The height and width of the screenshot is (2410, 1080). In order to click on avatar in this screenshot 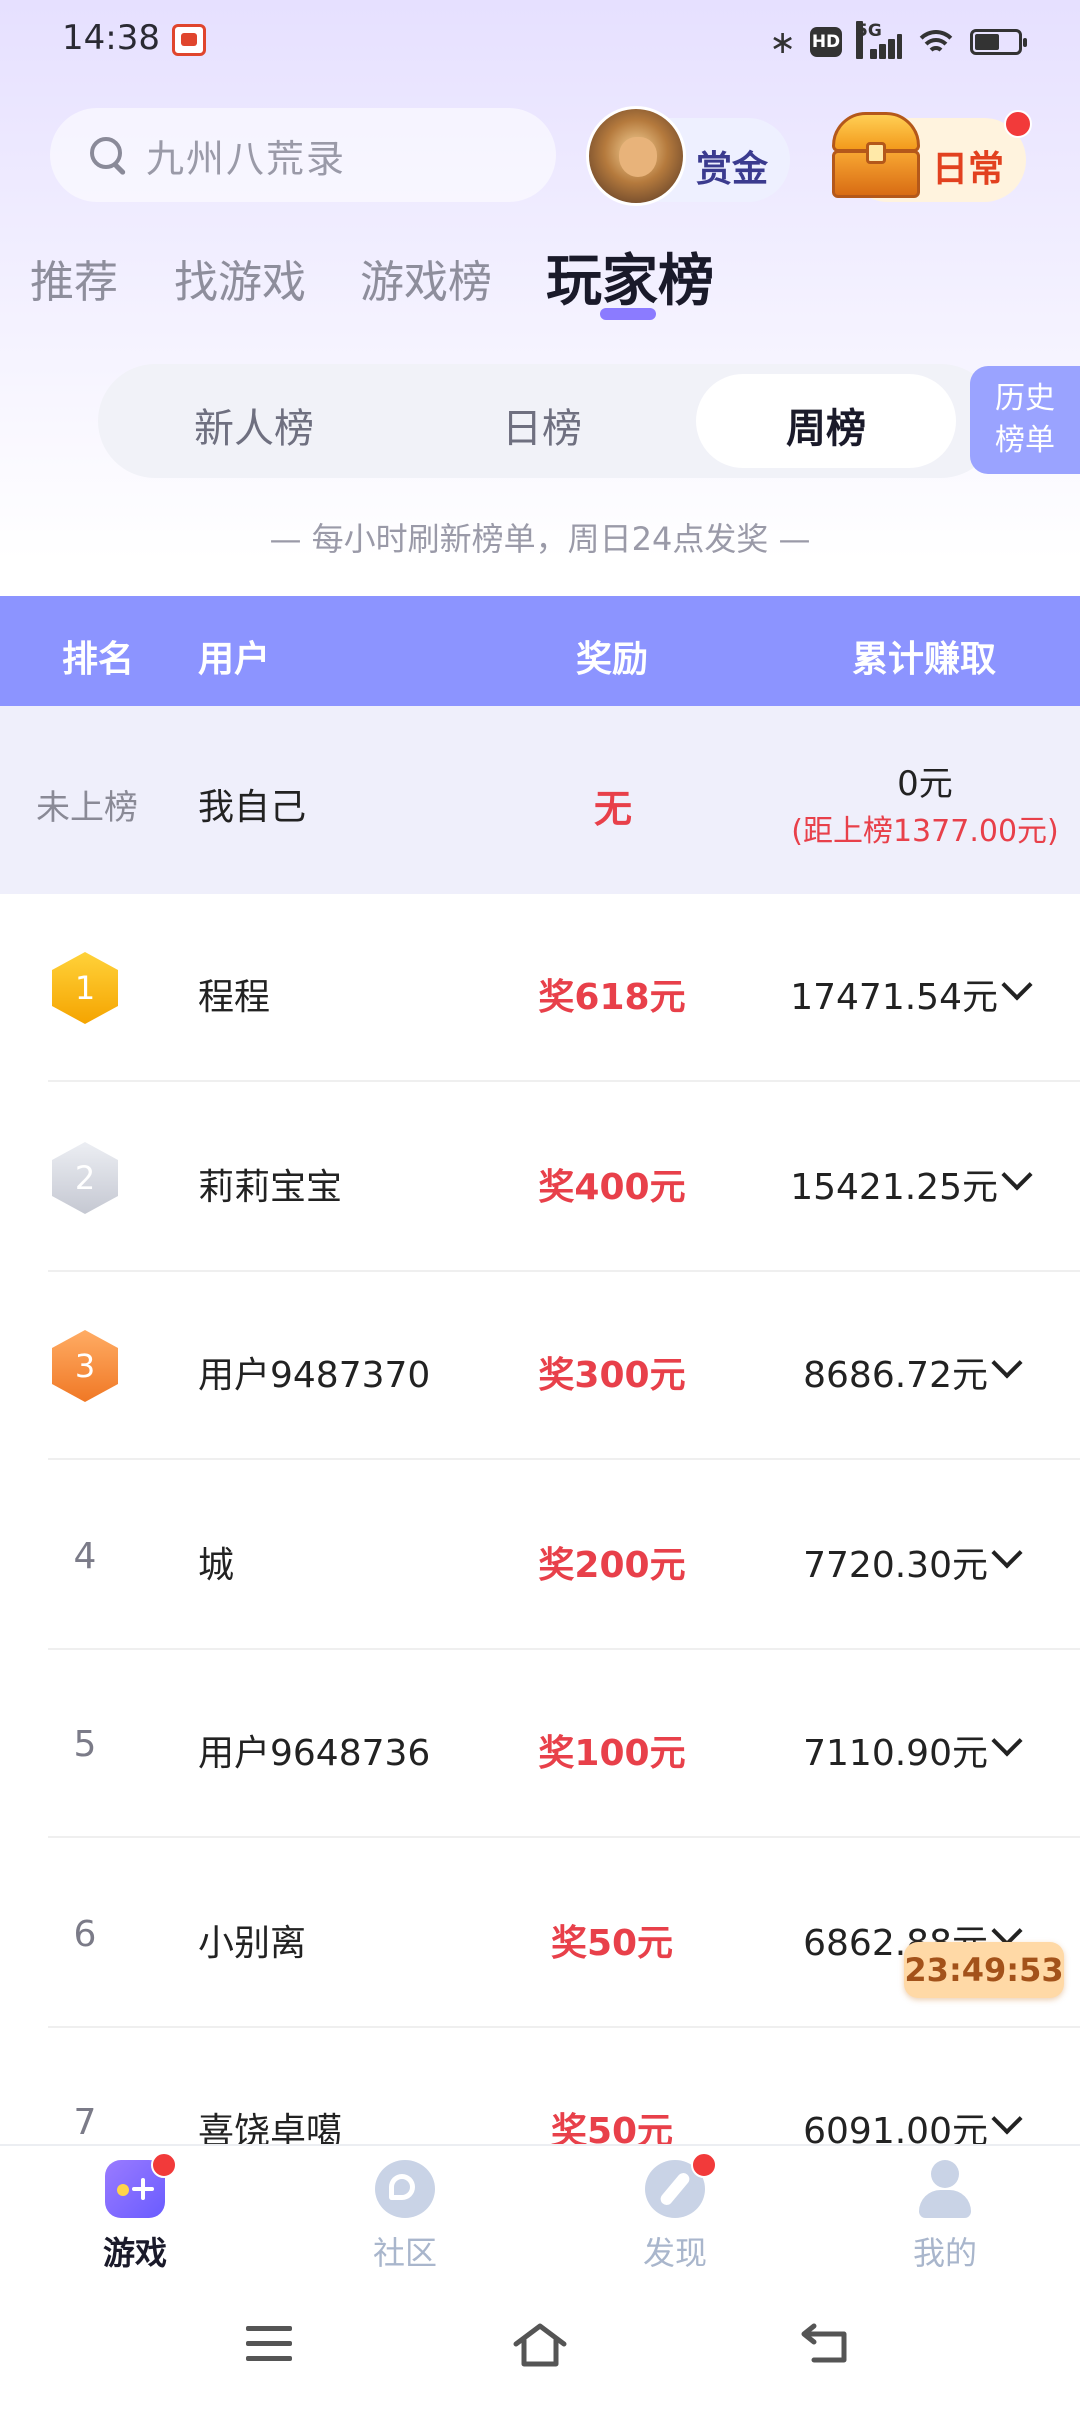, I will do `click(636, 156)`.